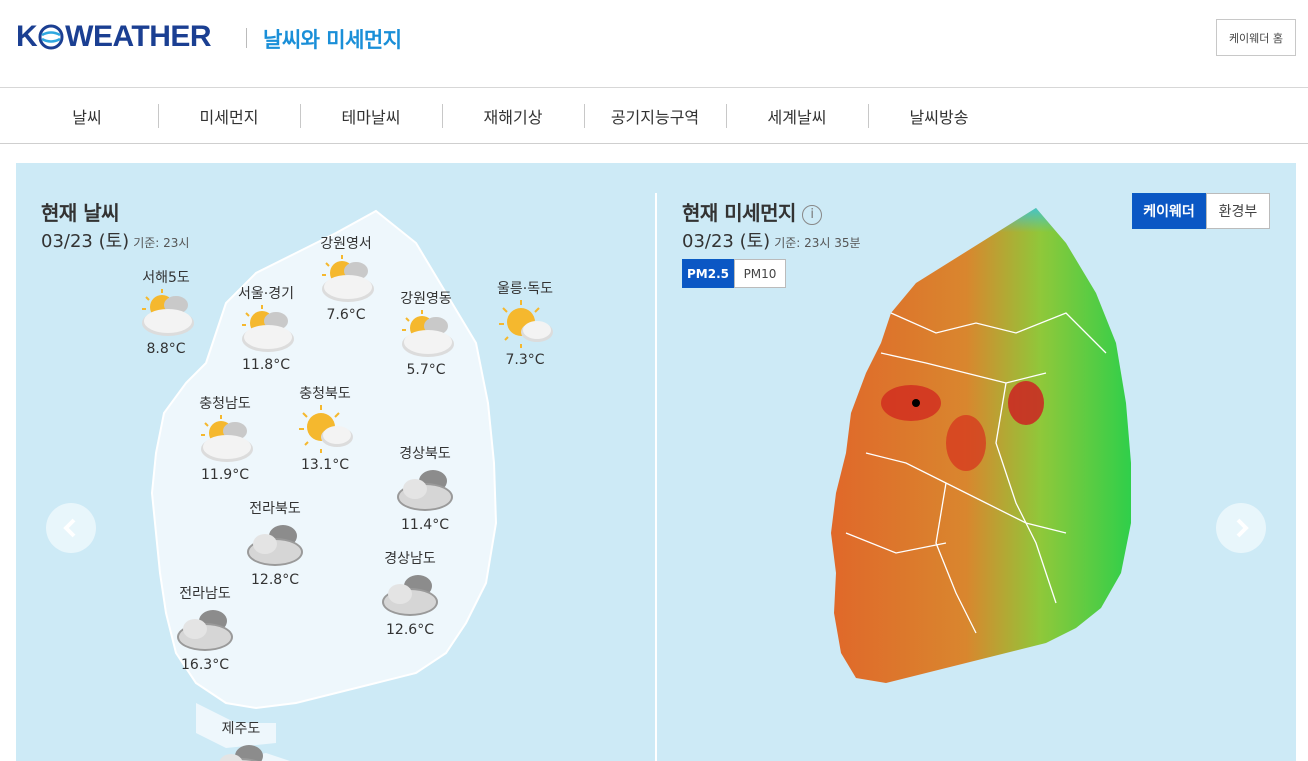 This screenshot has height=761, width=1308. Describe the element at coordinates (325, 394) in the screenshot. I see `station-name: 충청북도` at that location.